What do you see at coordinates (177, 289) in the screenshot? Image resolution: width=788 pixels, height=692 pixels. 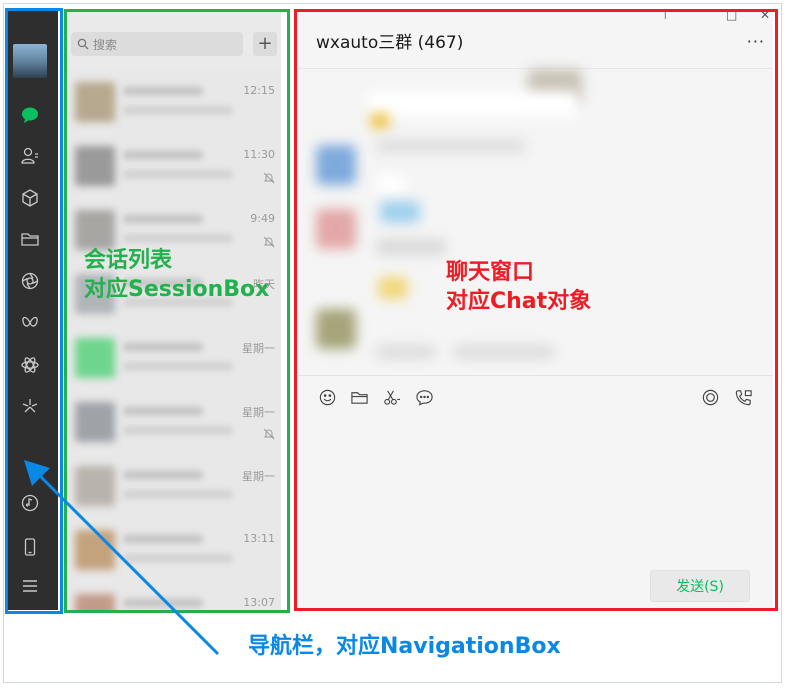 I see `session-annotation-line2: 对应SessionBox` at bounding box center [177, 289].